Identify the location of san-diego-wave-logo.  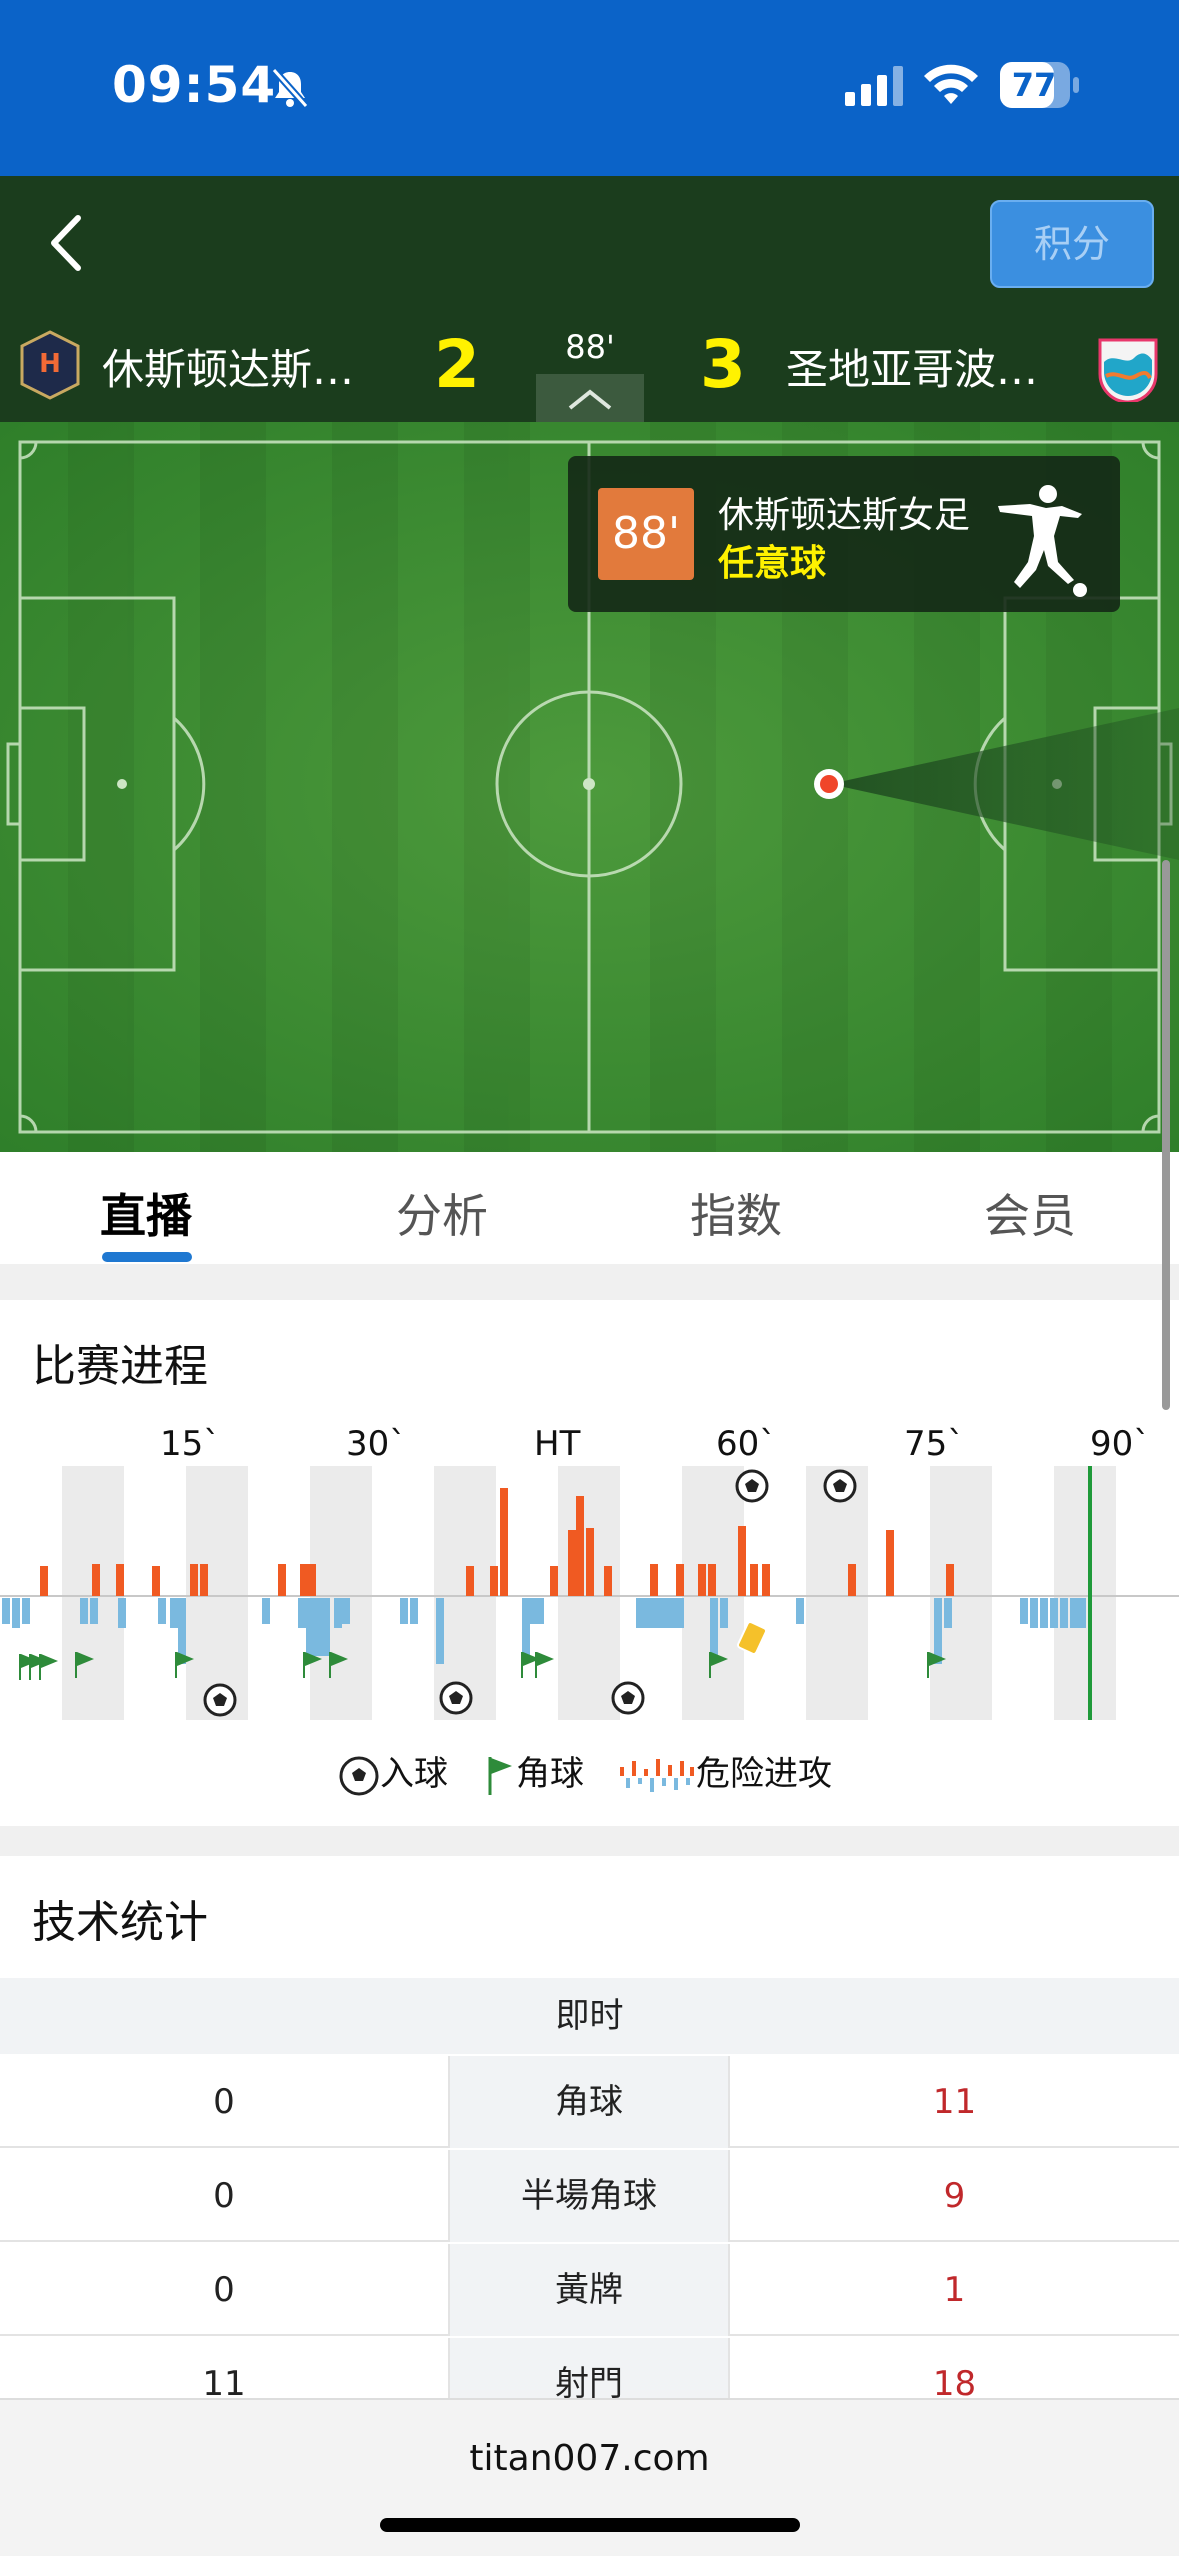
(1128, 370).